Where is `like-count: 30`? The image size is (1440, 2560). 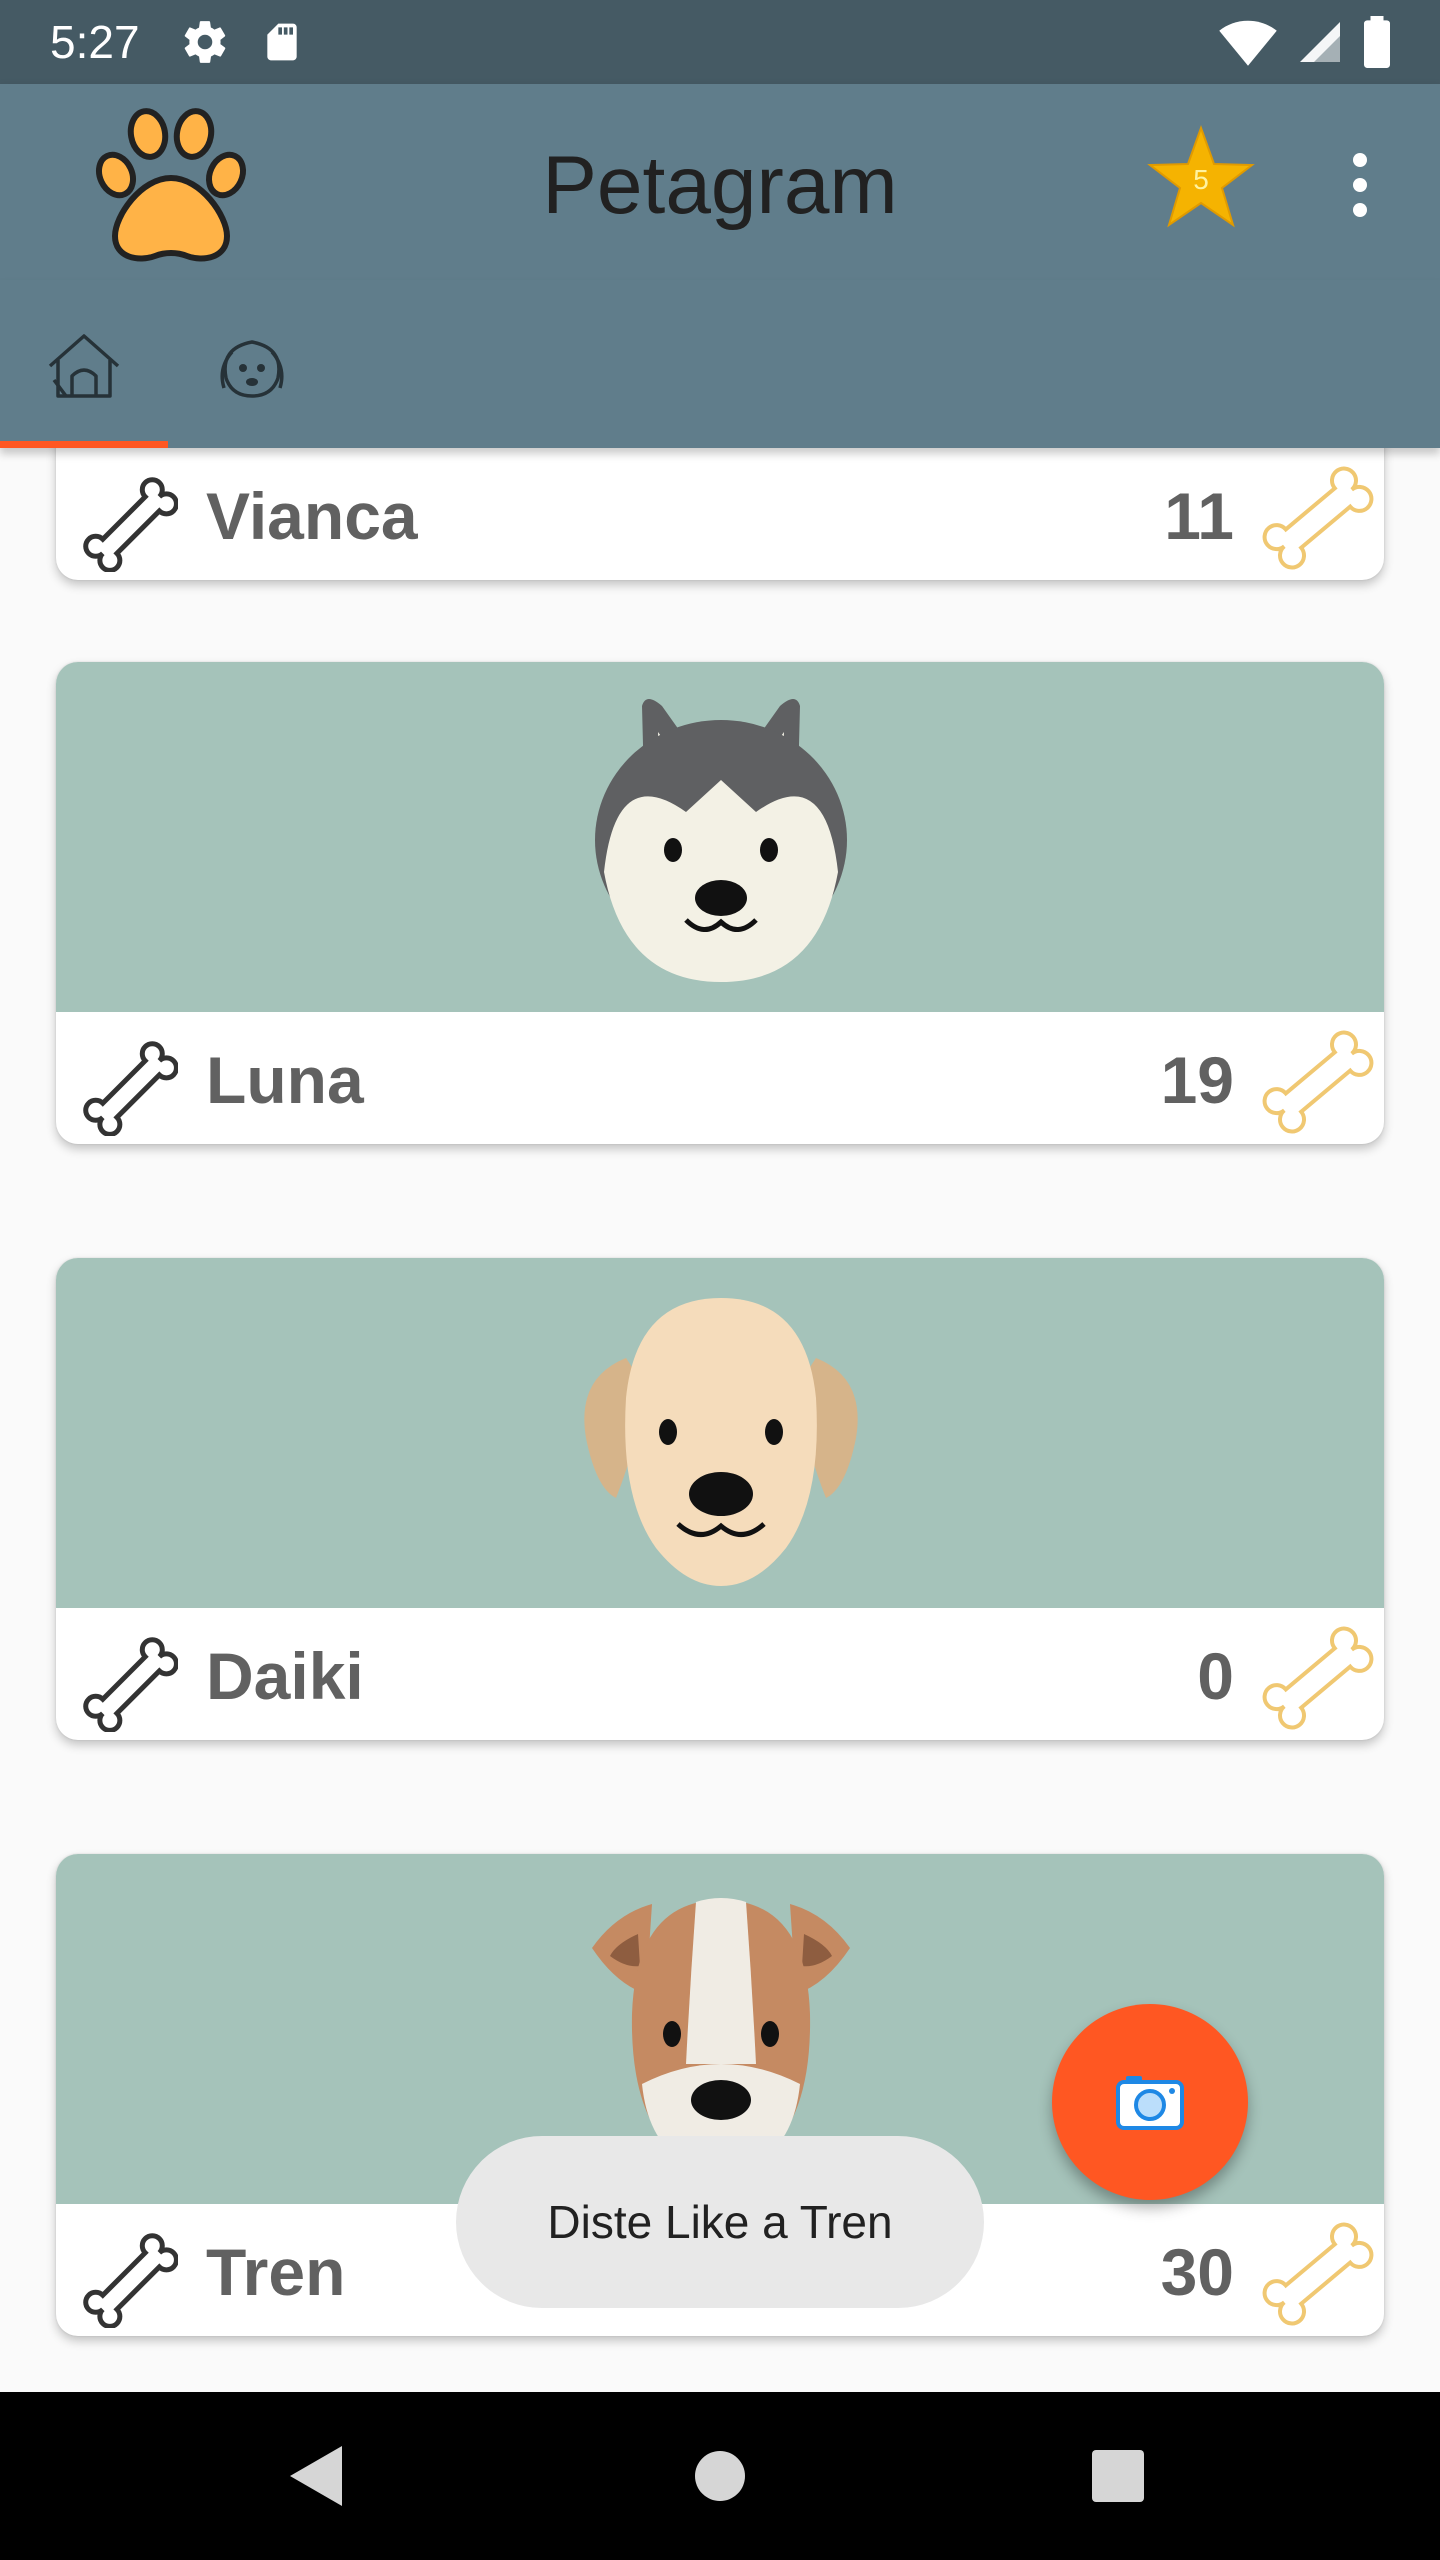
like-count: 30 is located at coordinates (1197, 2272).